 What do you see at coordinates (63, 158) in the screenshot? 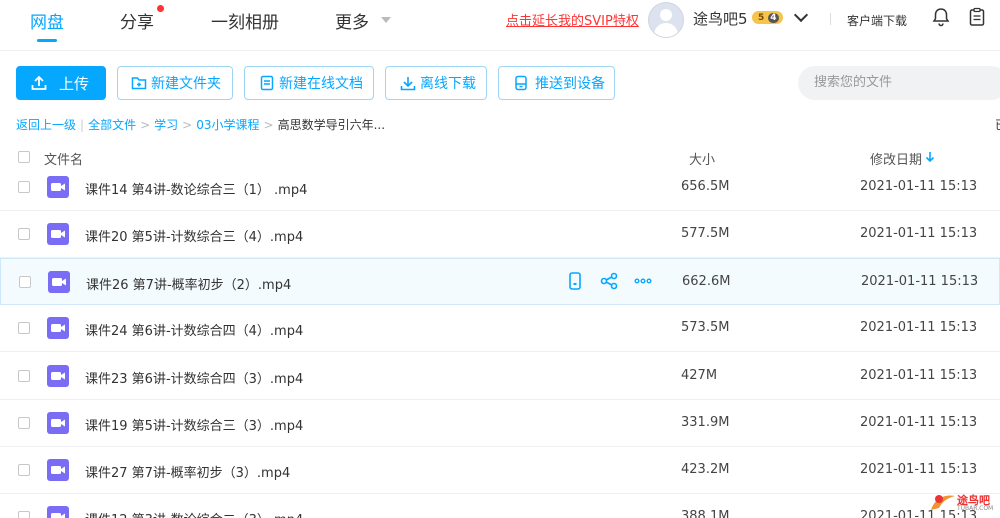
I see `column-header-name: 文件名` at bounding box center [63, 158].